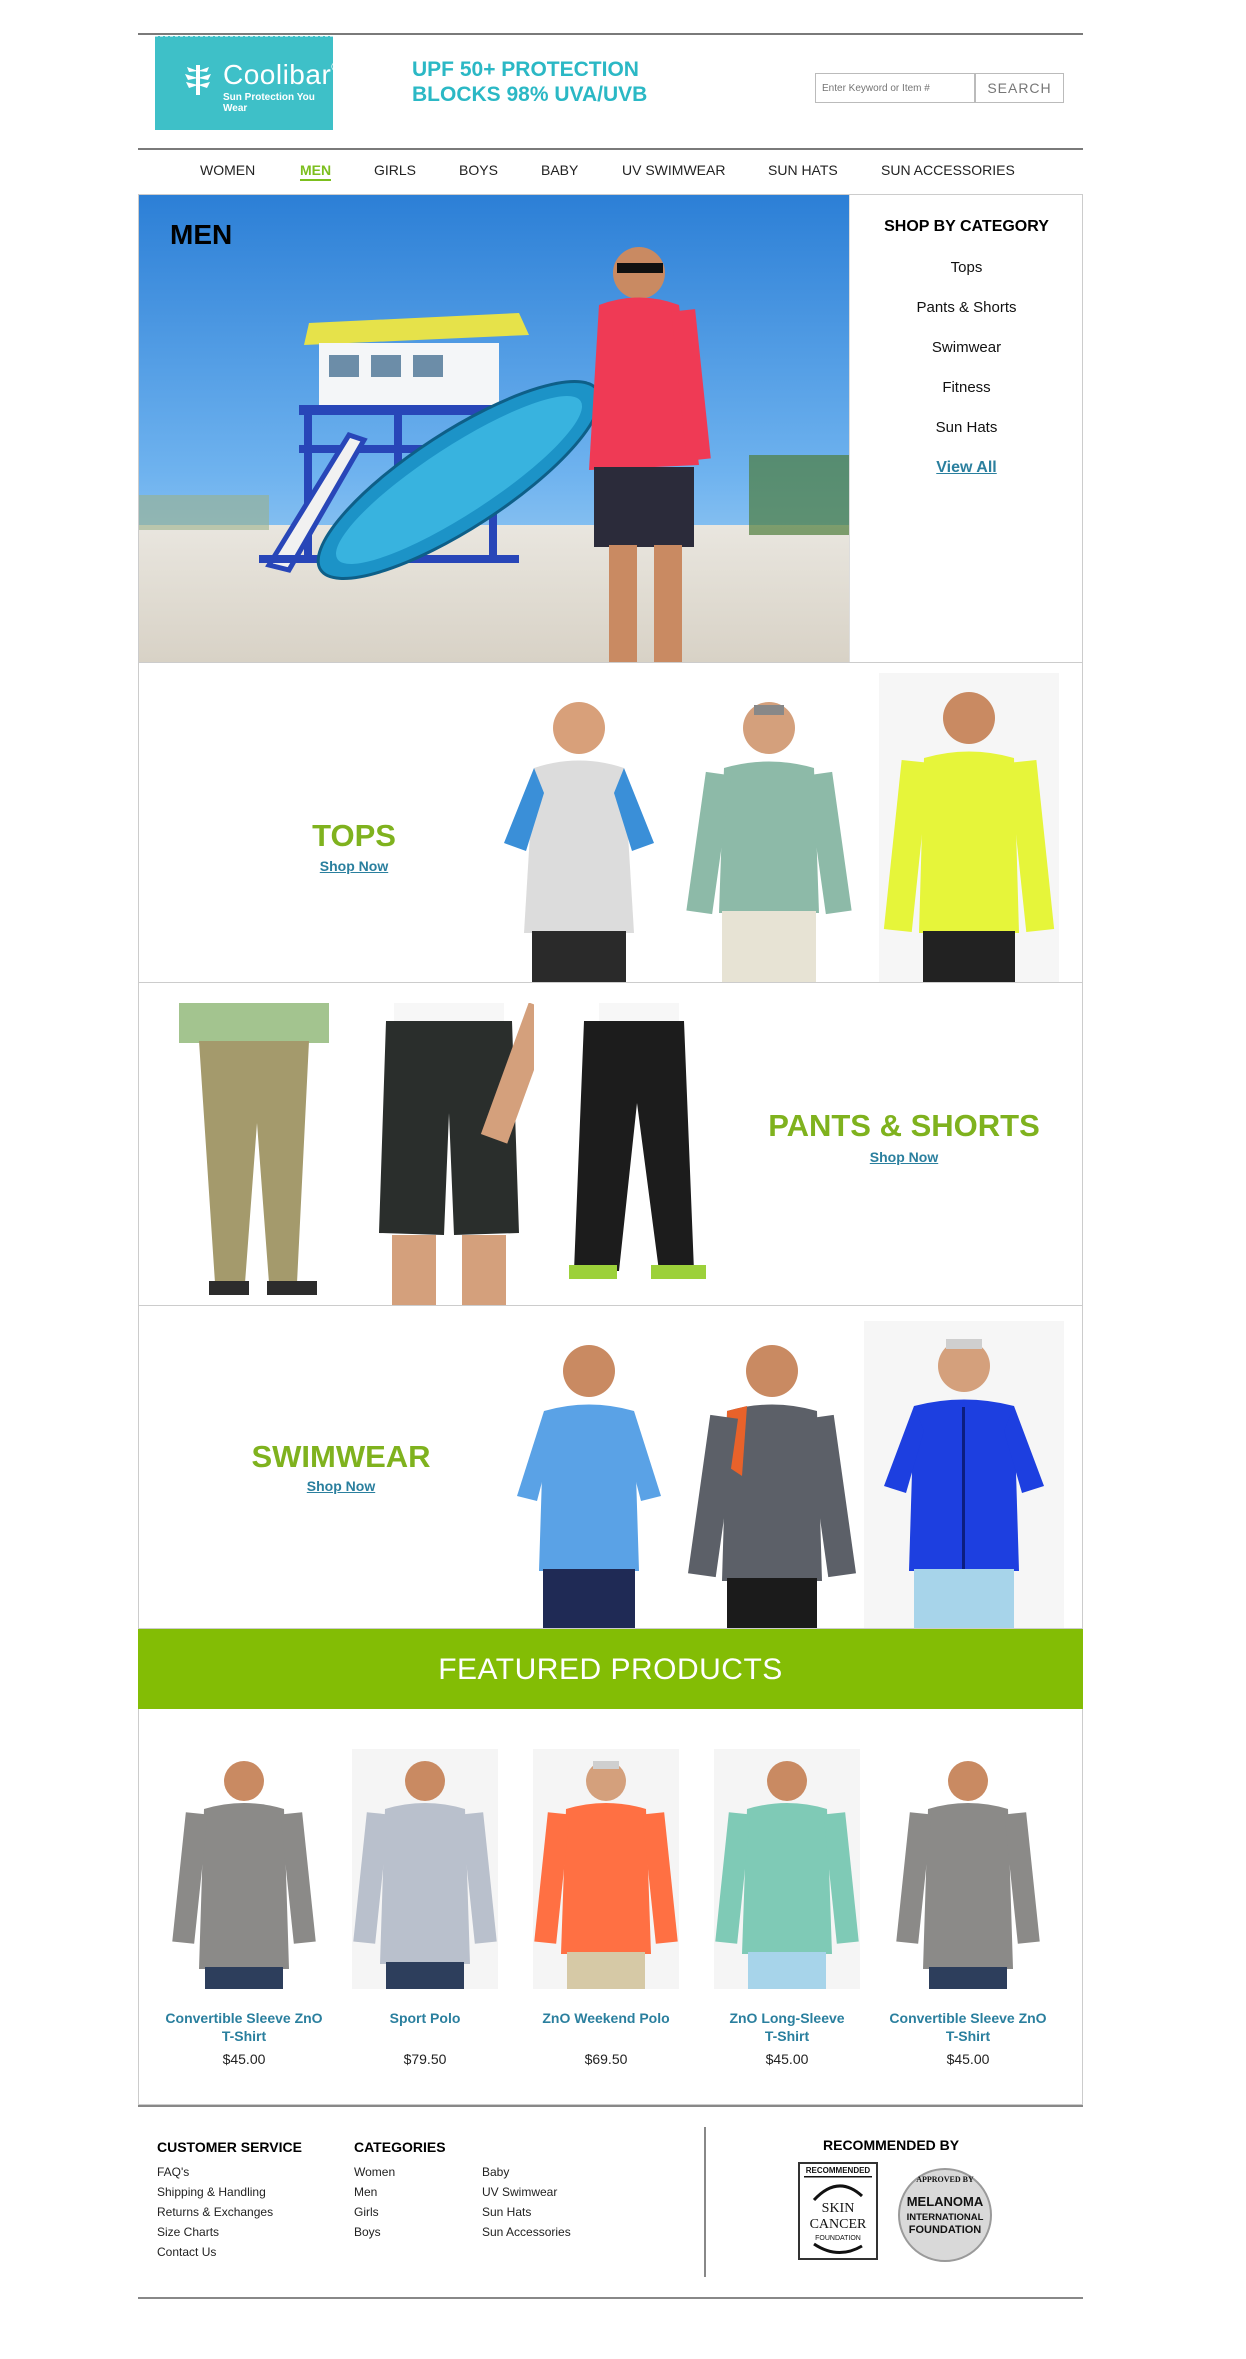  I want to click on footer-top-rule, so click(610, 2106).